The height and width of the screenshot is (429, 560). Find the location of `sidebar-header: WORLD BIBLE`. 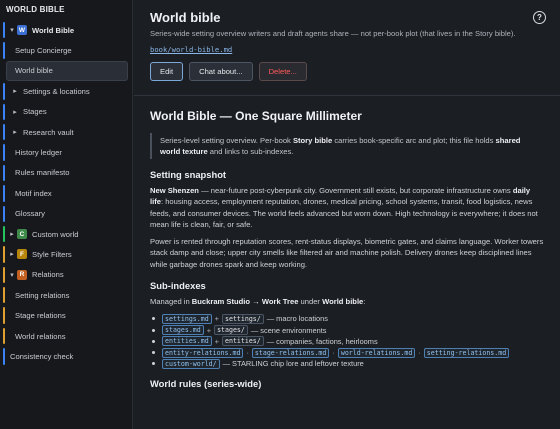

sidebar-header: WORLD BIBLE is located at coordinates (35, 9).